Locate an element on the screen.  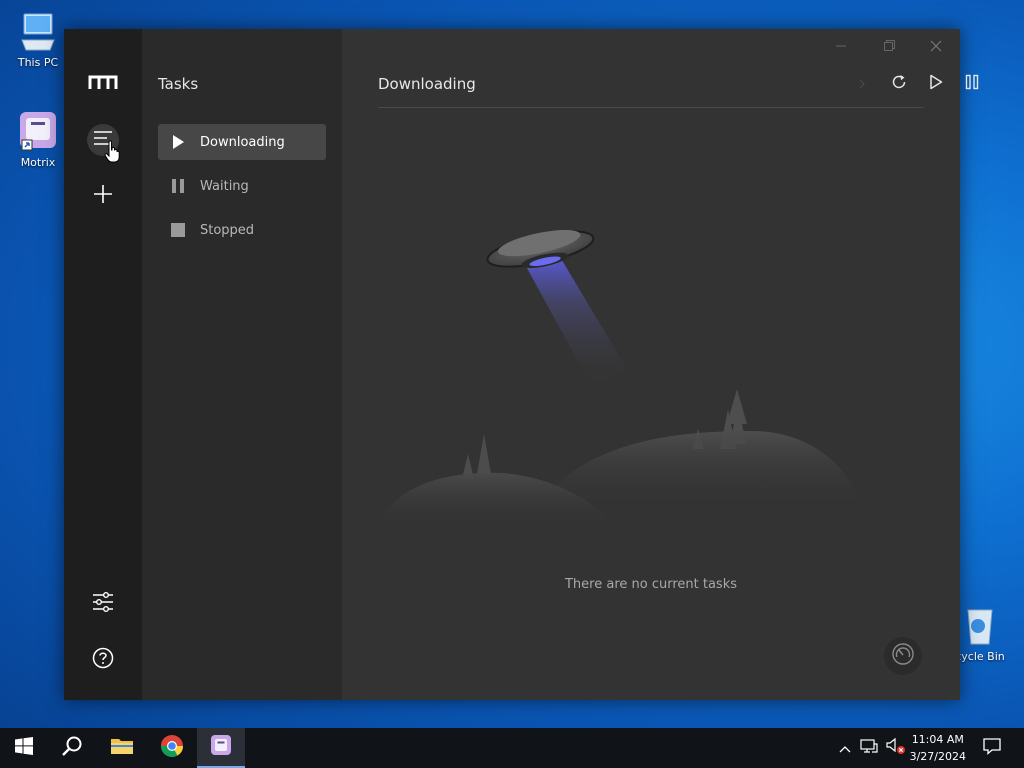
chevron-right-icon is located at coordinates (862, 84).